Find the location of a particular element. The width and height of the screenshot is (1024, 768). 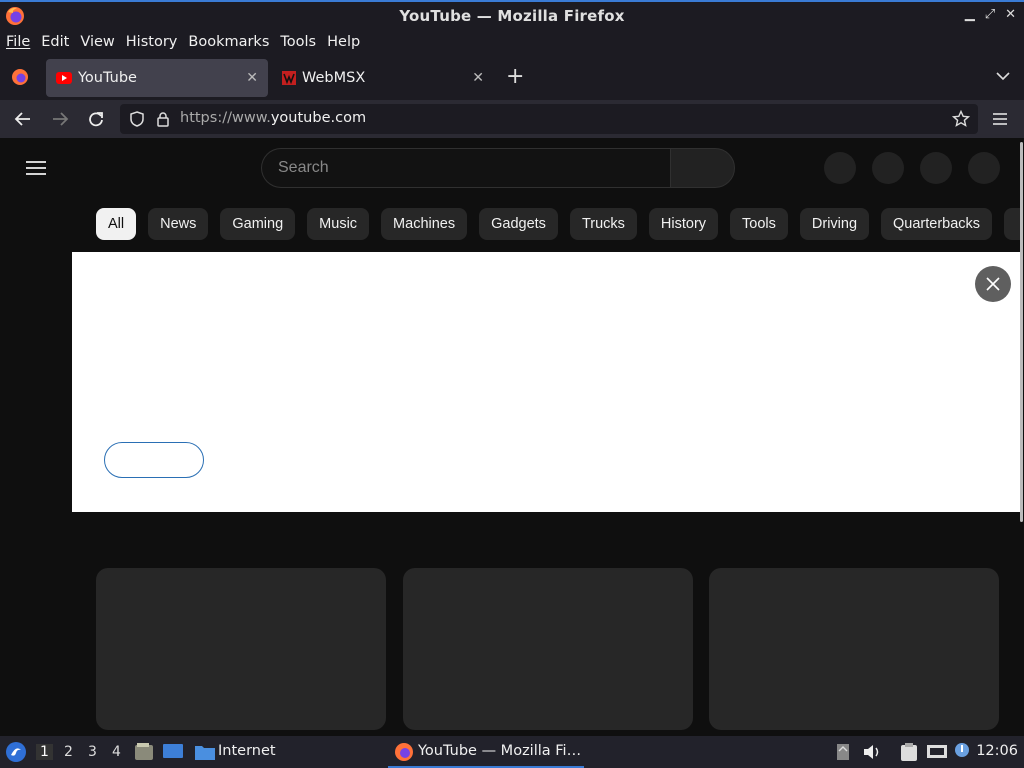

new-tab-button: + is located at coordinates (515, 76).